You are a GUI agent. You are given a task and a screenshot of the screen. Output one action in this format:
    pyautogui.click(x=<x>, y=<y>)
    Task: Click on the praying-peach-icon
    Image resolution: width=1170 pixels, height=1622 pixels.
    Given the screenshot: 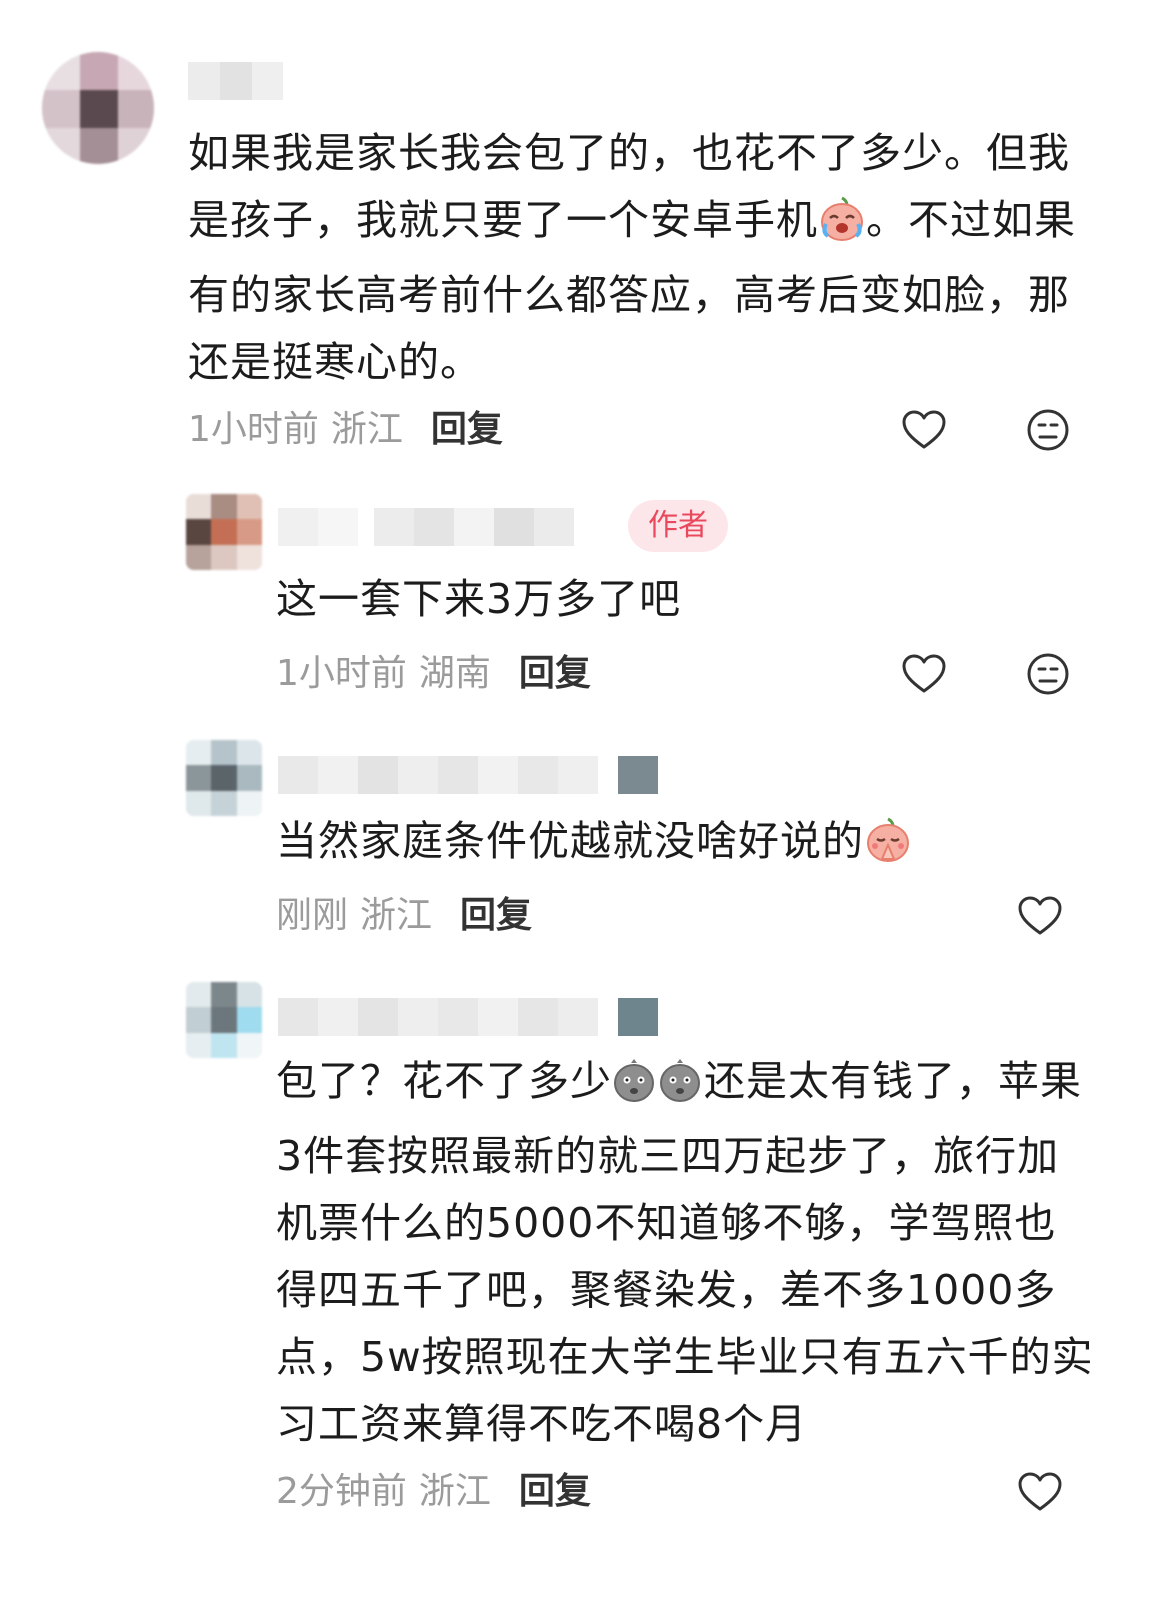 What is the action you would take?
    pyautogui.click(x=888, y=849)
    